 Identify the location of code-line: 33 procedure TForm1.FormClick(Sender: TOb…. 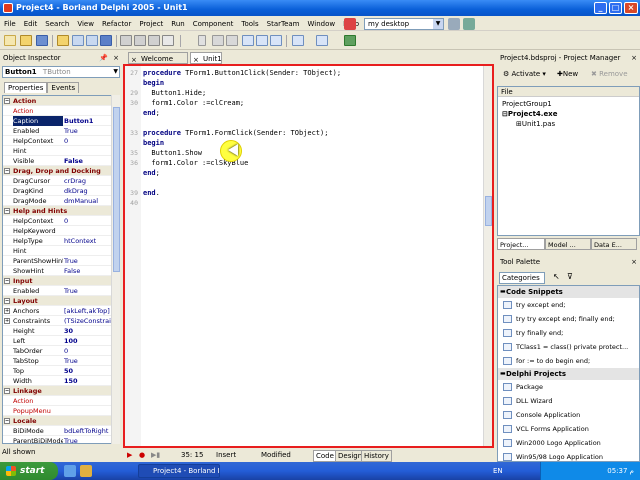
(300, 133).